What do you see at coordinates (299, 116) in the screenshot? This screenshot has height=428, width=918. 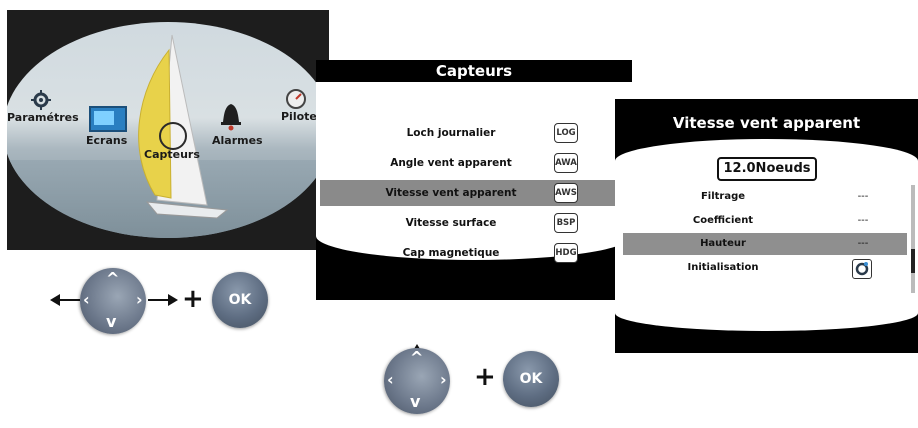 I see `menu-label-pilote: Pilote` at bounding box center [299, 116].